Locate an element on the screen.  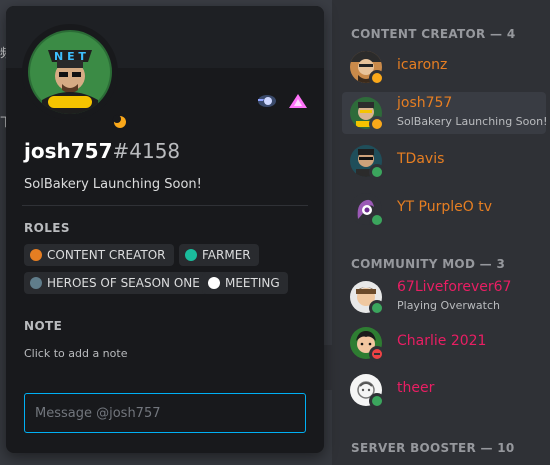
member-item-josh757: josh757 SolBakery Launching Soon! is located at coordinates (445, 113).